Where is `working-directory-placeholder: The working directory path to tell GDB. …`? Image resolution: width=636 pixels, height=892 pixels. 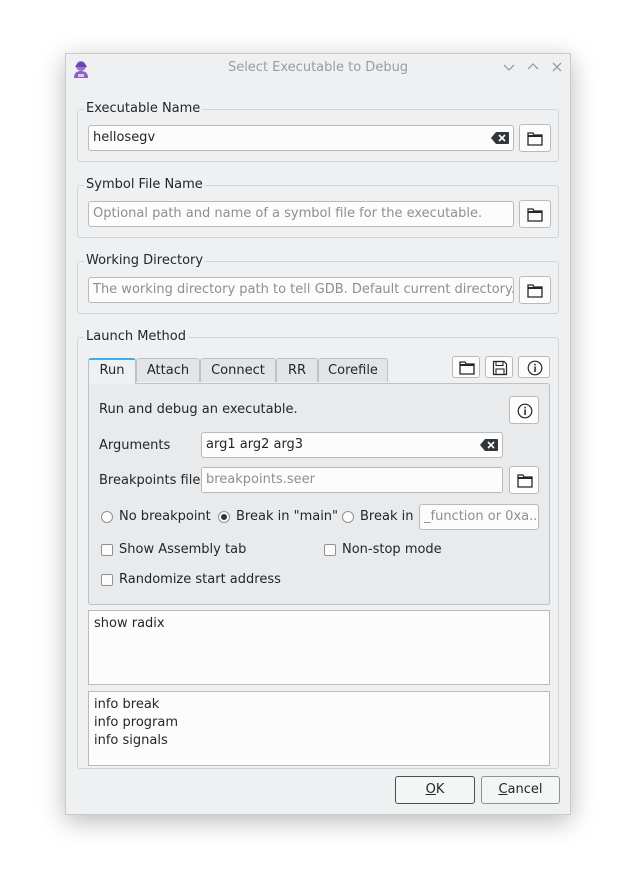 working-directory-placeholder: The working directory path to tell GDB. … is located at coordinates (303, 289).